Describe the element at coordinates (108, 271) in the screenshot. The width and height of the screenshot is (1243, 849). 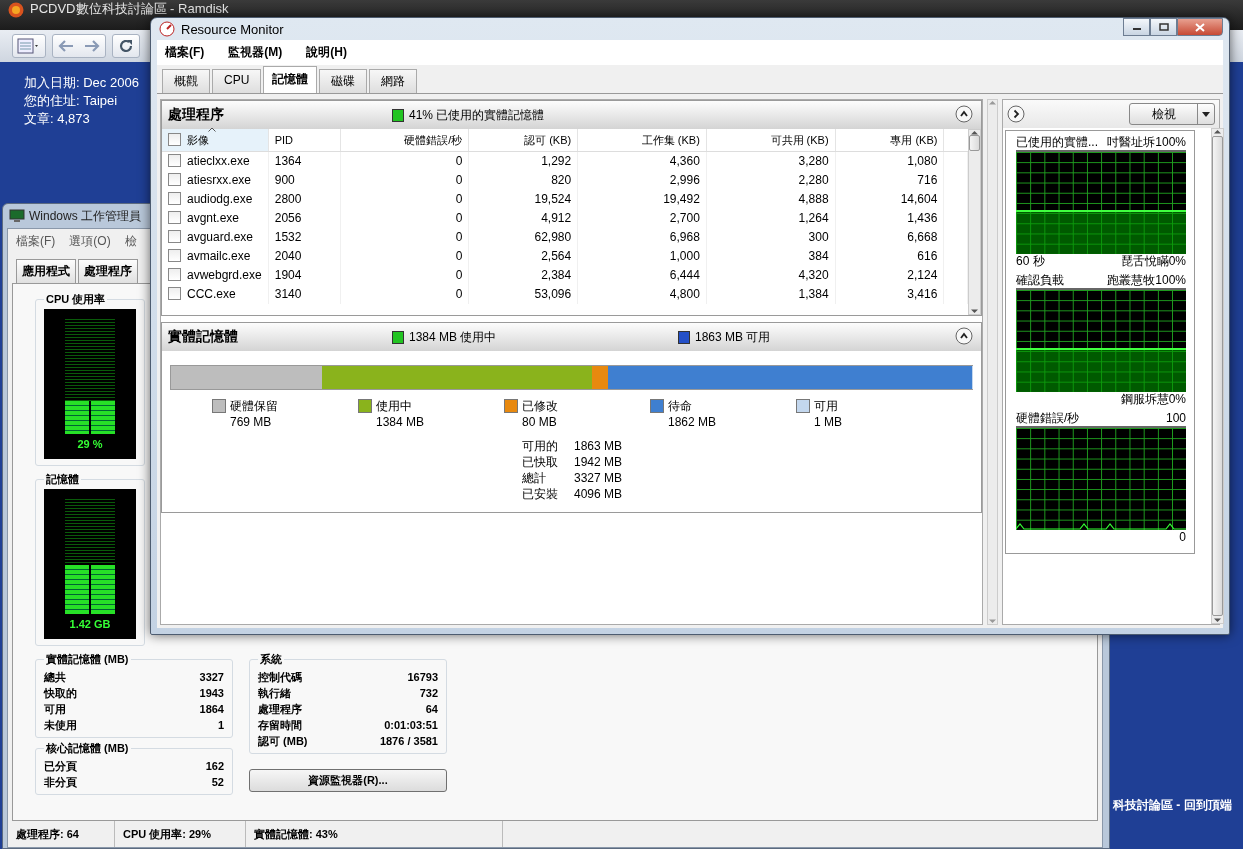
I see `tab: 處理程序` at that location.